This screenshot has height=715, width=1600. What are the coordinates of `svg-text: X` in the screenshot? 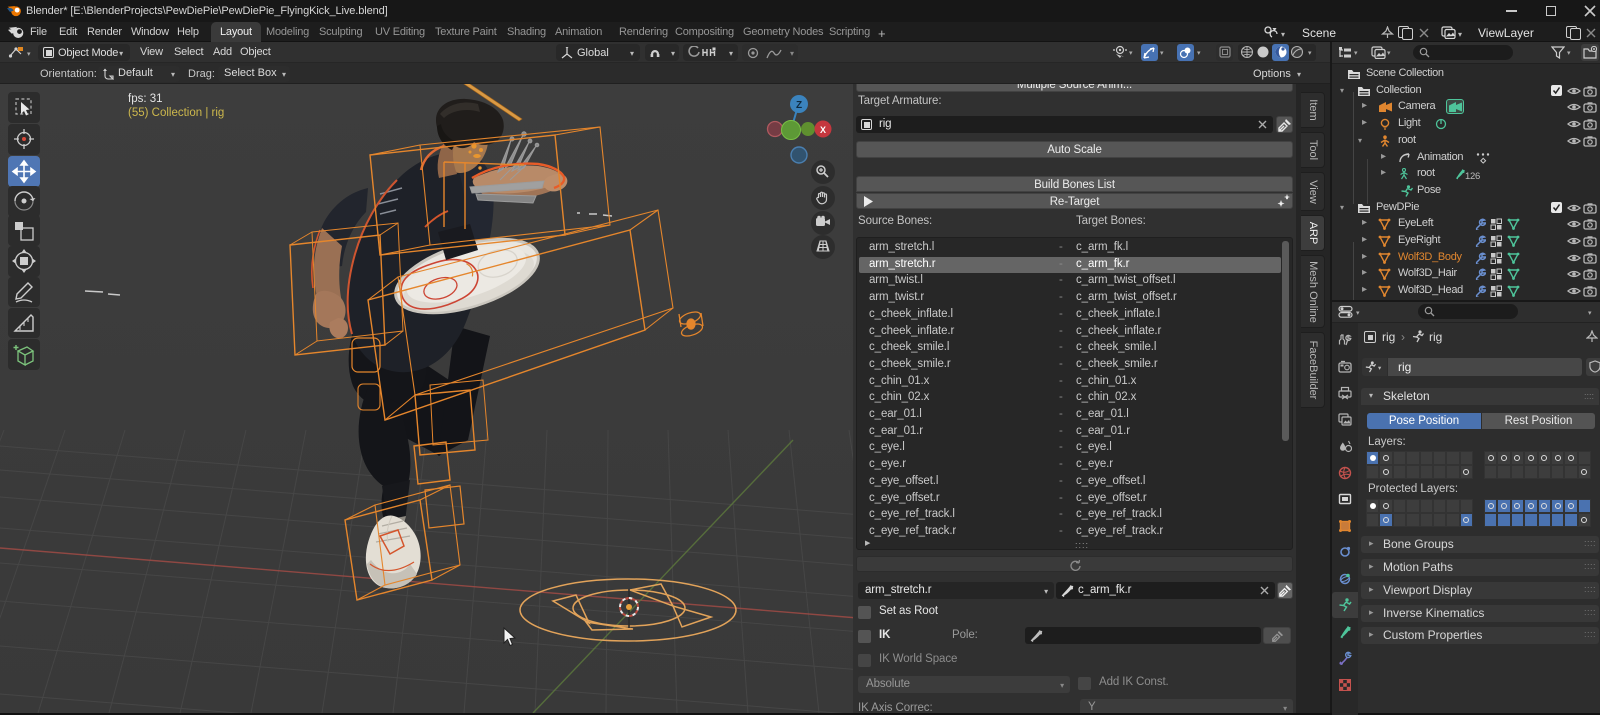 It's located at (823, 130).